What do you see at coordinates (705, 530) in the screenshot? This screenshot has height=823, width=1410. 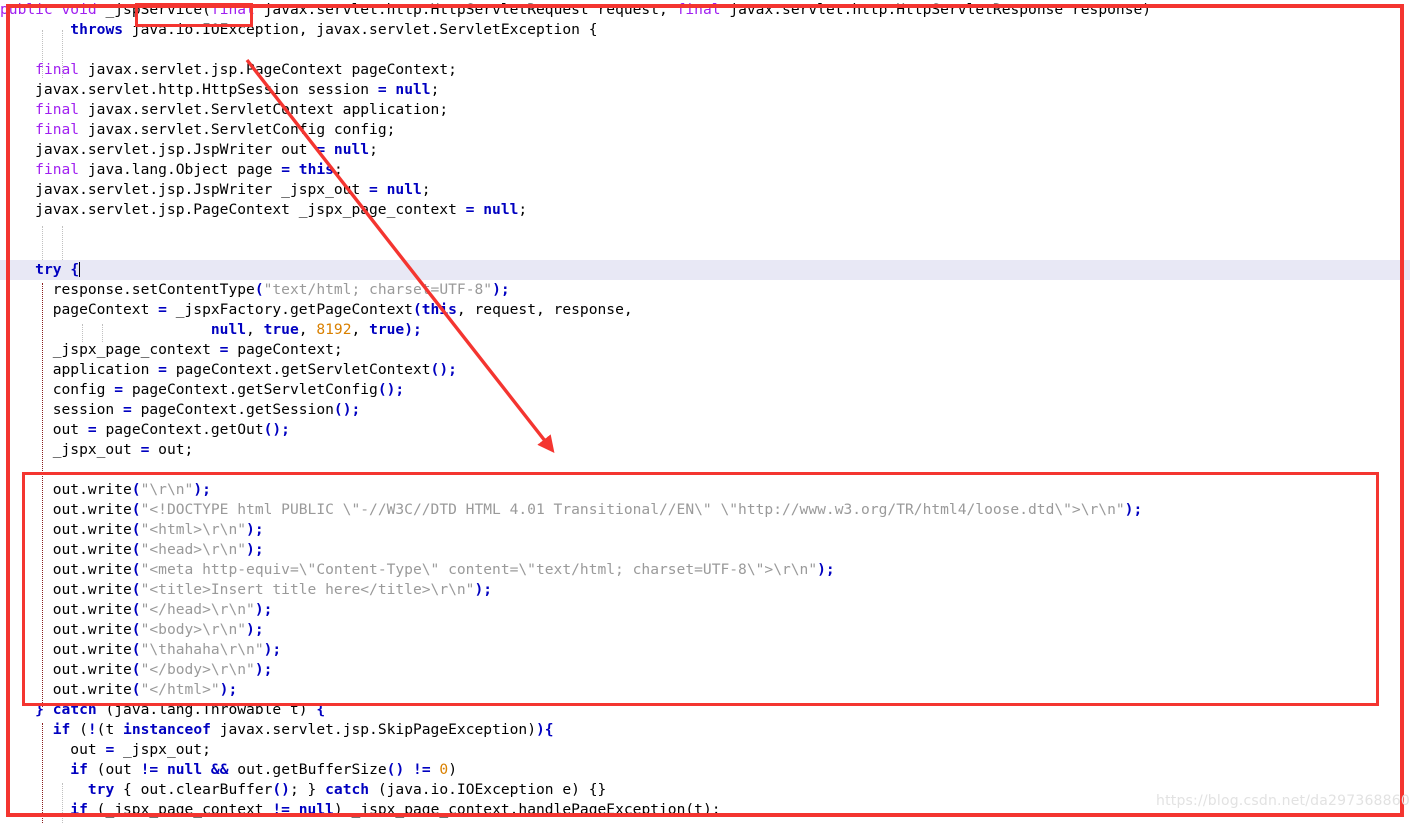 I see `code-line: out.write("<html>\r\n");` at bounding box center [705, 530].